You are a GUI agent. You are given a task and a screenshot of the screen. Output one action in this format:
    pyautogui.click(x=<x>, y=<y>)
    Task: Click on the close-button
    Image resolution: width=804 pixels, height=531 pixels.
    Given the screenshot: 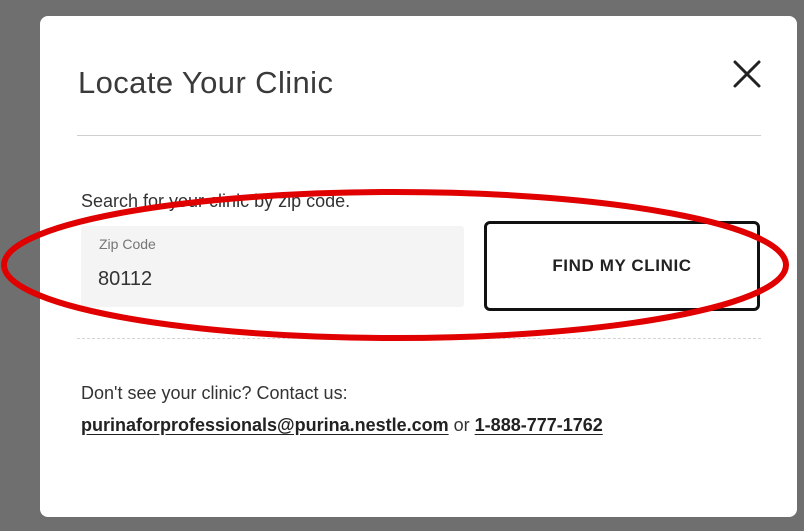 What is the action you would take?
    pyautogui.click(x=747, y=74)
    